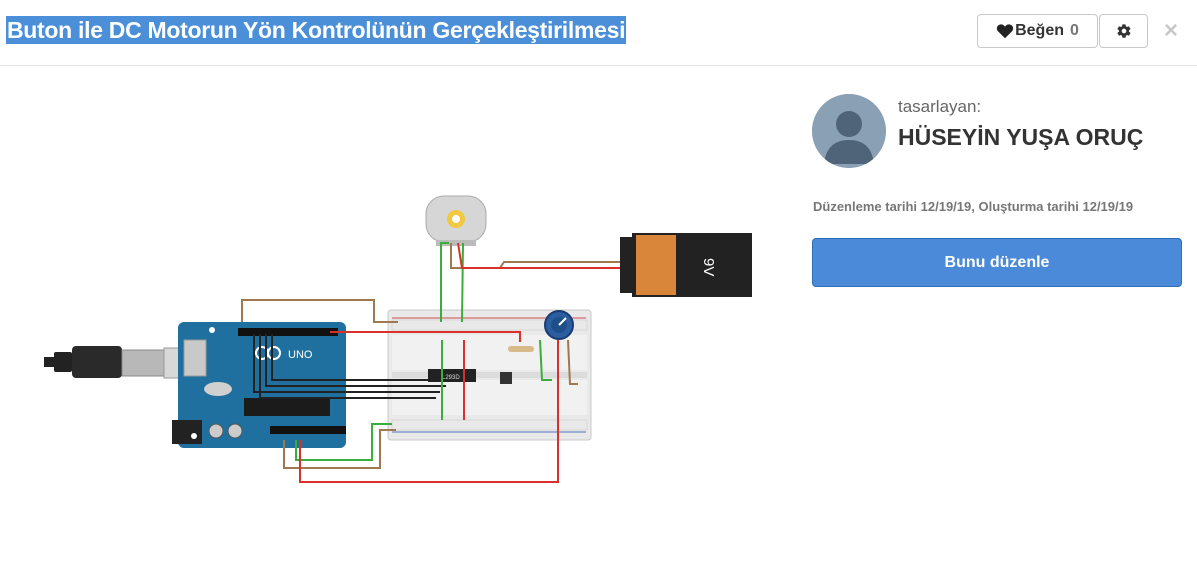 The width and height of the screenshot is (1197, 563). What do you see at coordinates (114, 362) in the screenshot?
I see `usb-cable` at bounding box center [114, 362].